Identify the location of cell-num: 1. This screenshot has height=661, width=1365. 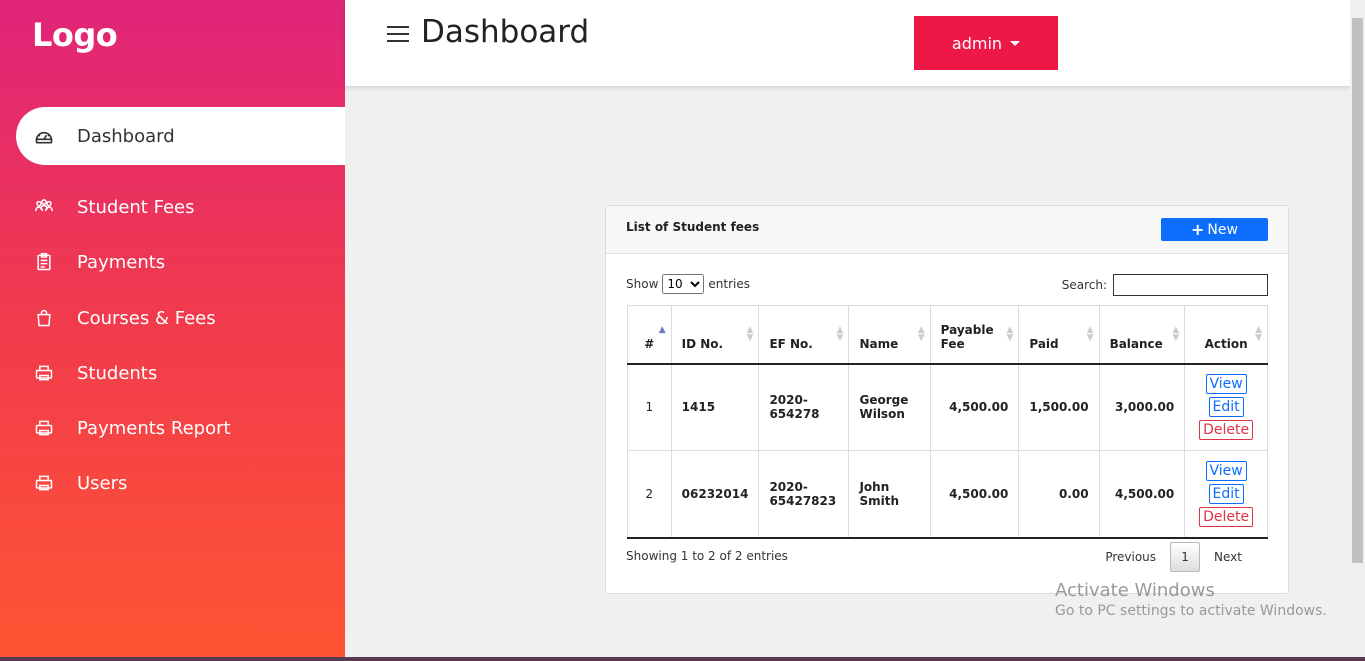
(649, 407).